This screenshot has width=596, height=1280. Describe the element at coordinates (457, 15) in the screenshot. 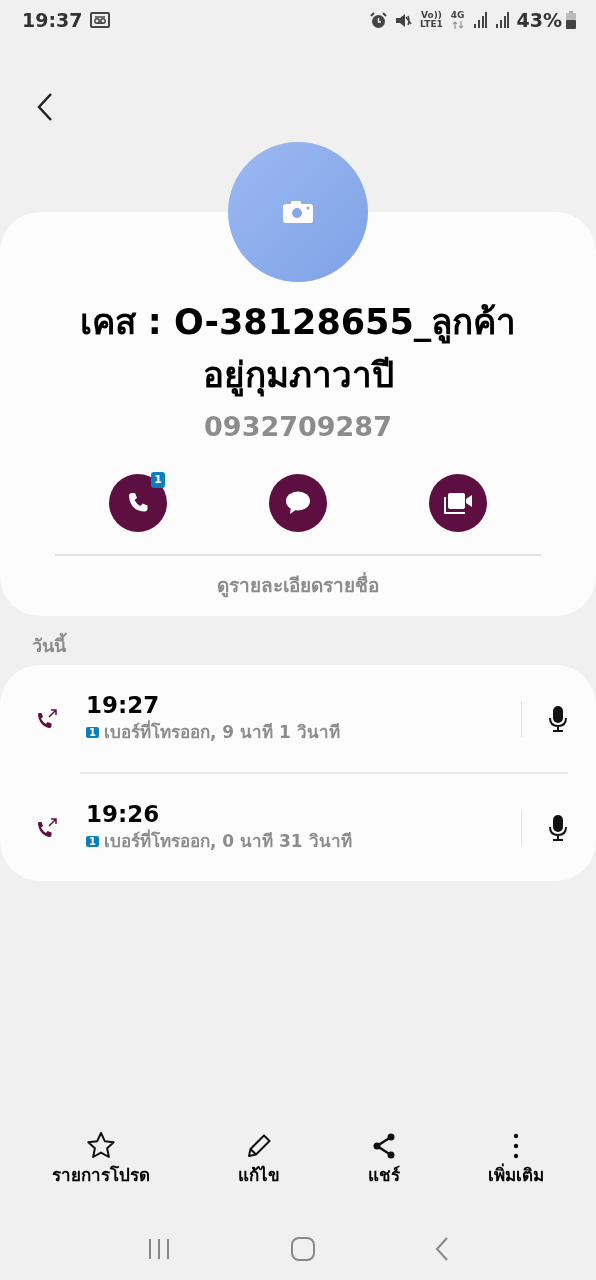

I see `network-label: 4G` at that location.